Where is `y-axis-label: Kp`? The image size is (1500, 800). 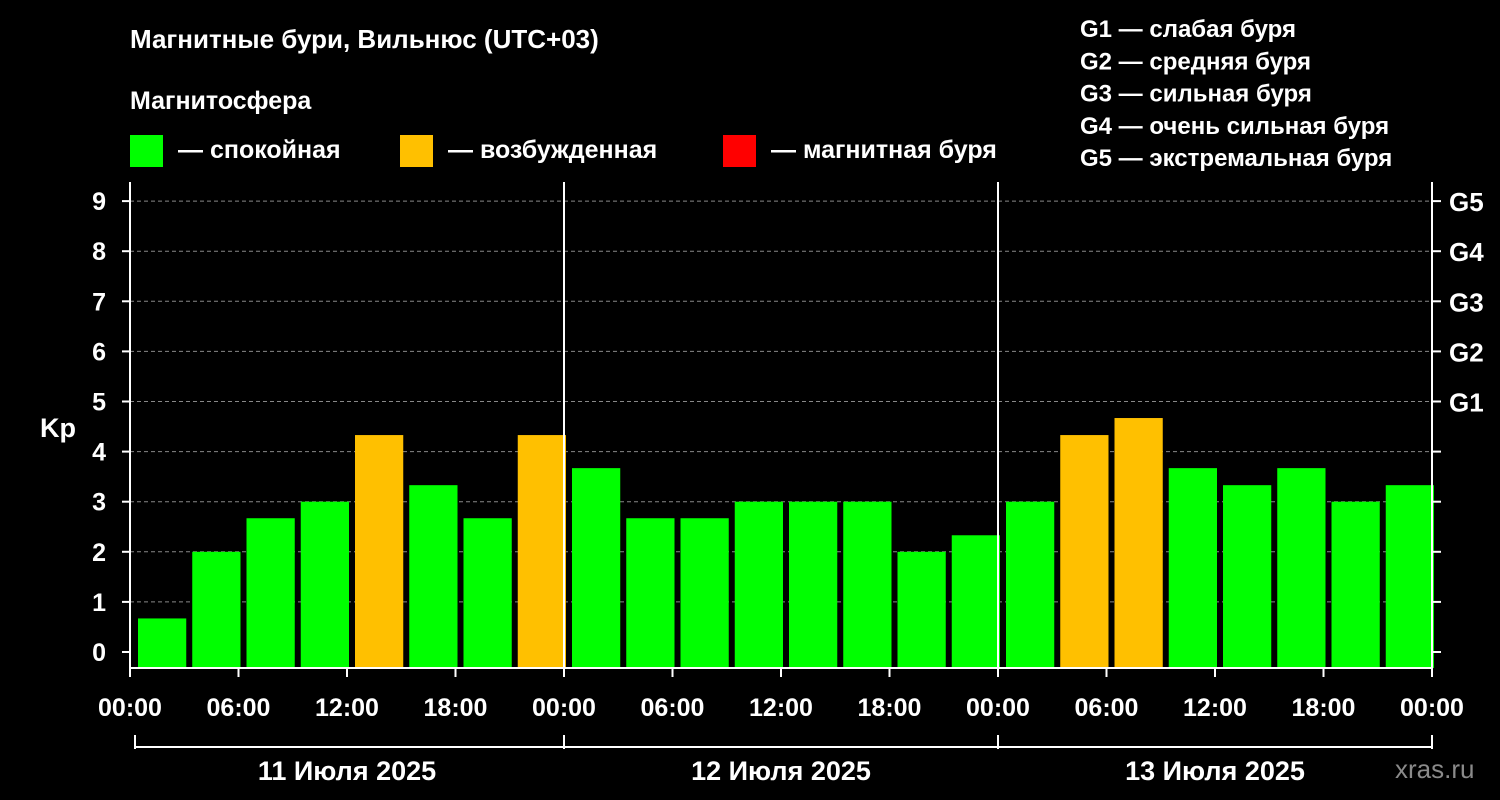 y-axis-label: Kp is located at coordinates (58, 428).